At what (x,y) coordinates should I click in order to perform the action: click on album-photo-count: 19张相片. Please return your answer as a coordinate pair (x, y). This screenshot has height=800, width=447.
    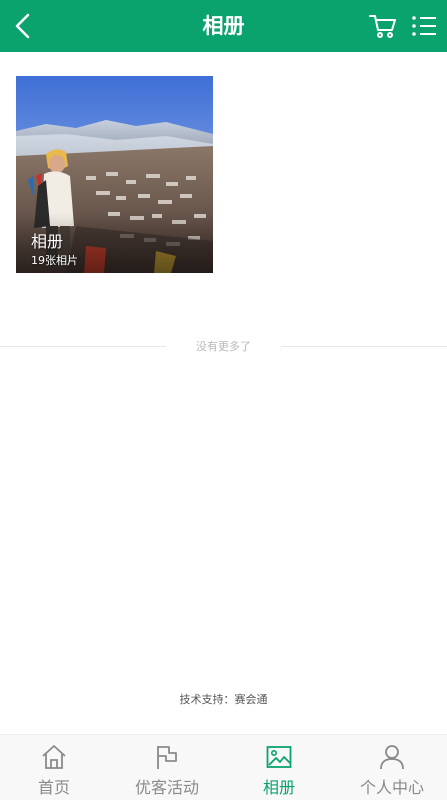
    Looking at the image, I should click on (54, 260).